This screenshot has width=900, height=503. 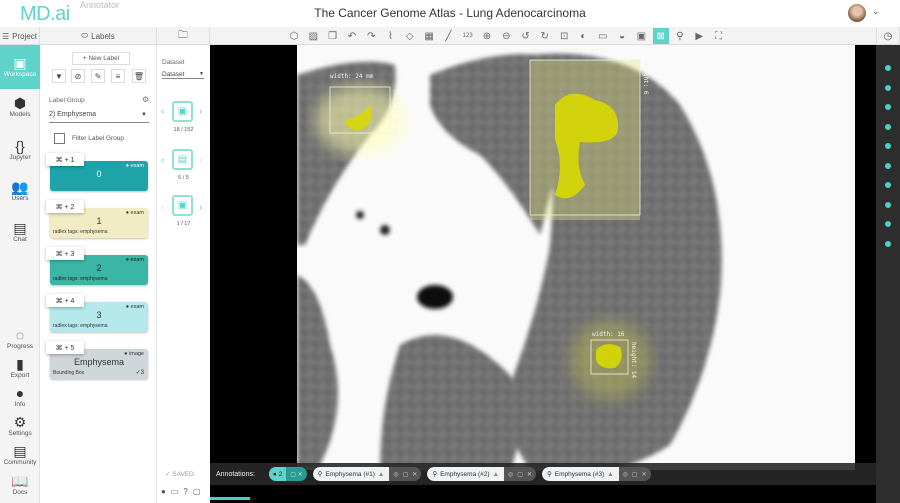 I want to click on numbers-button: 123, so click(x=468, y=36).